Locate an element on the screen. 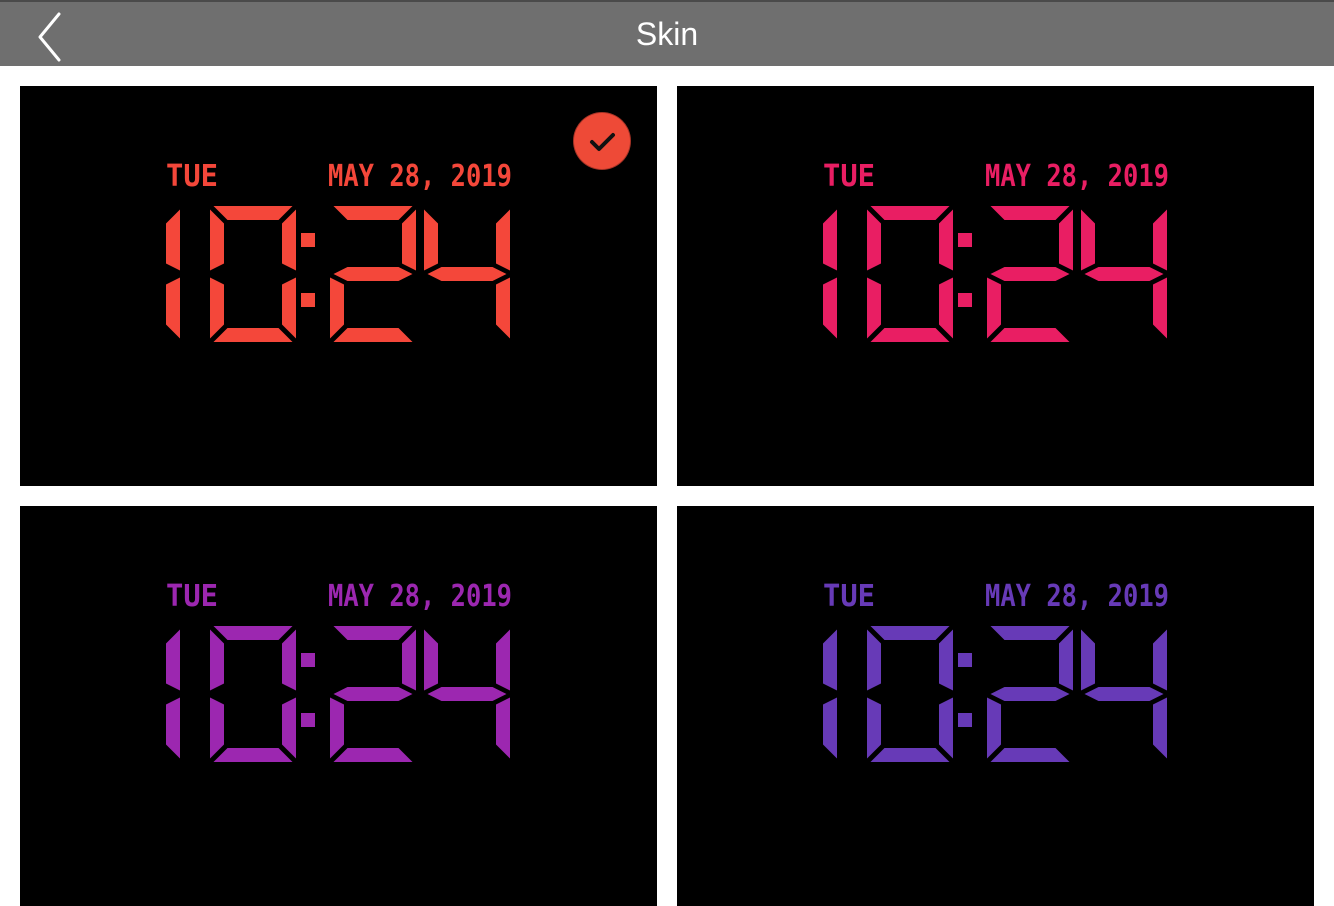 The image size is (1334, 906). page-title: Skin is located at coordinates (667, 34).